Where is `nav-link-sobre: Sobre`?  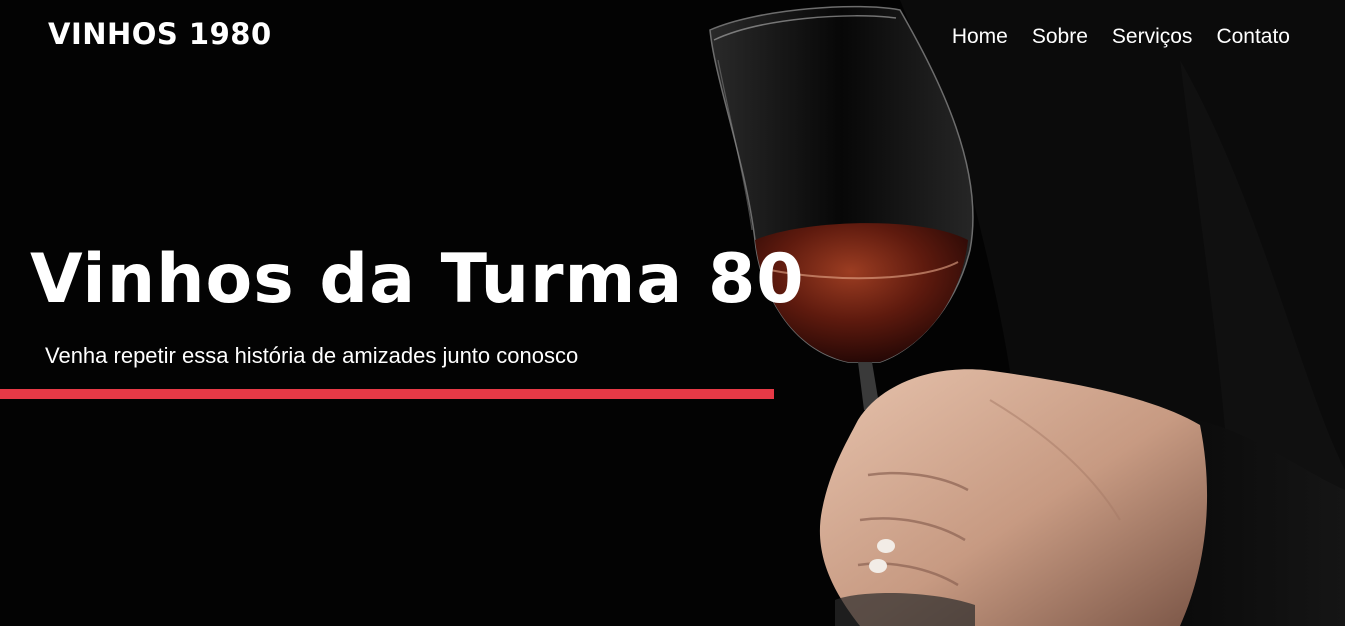 nav-link-sobre: Sobre is located at coordinates (1060, 36).